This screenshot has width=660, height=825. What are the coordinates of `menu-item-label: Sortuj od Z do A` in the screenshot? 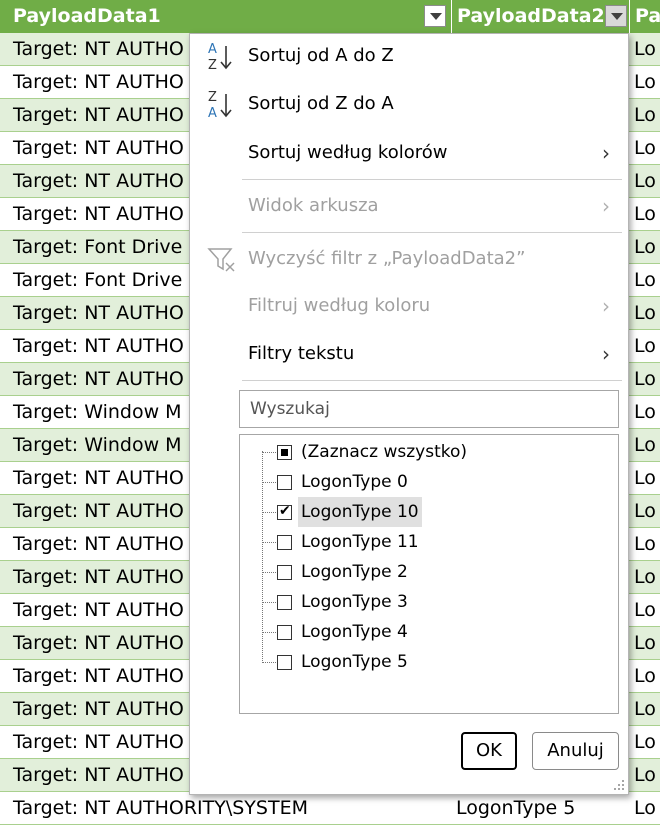 It's located at (321, 103).